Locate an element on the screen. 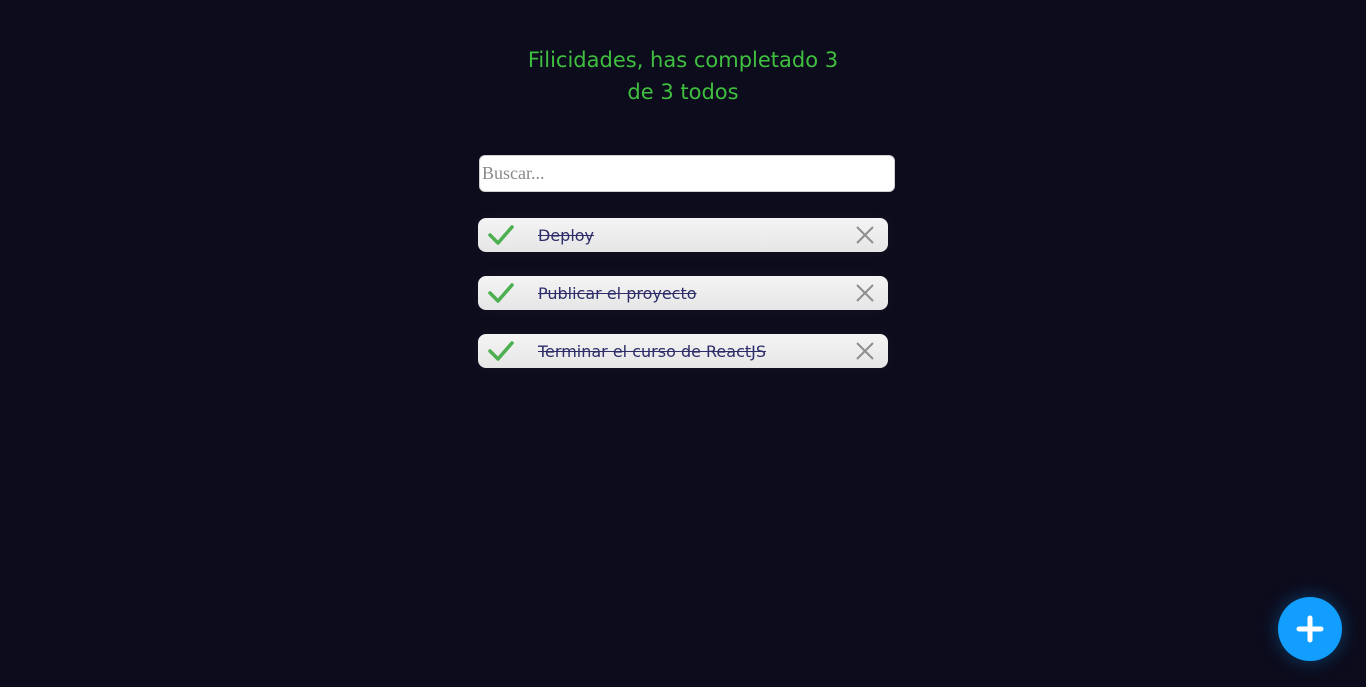 The image size is (1366, 687). todo-item: Terminar el curso de ReactJS is located at coordinates (683, 351).